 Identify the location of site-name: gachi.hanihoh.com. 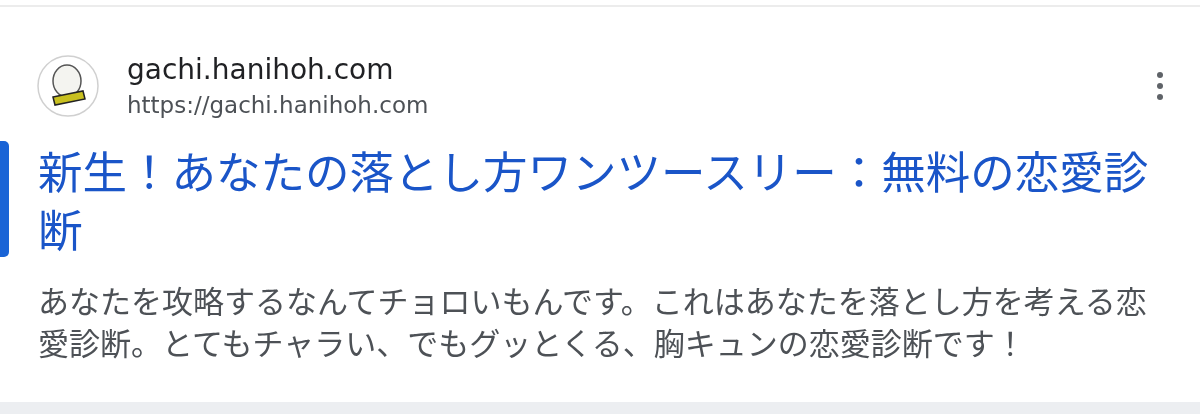
(261, 70).